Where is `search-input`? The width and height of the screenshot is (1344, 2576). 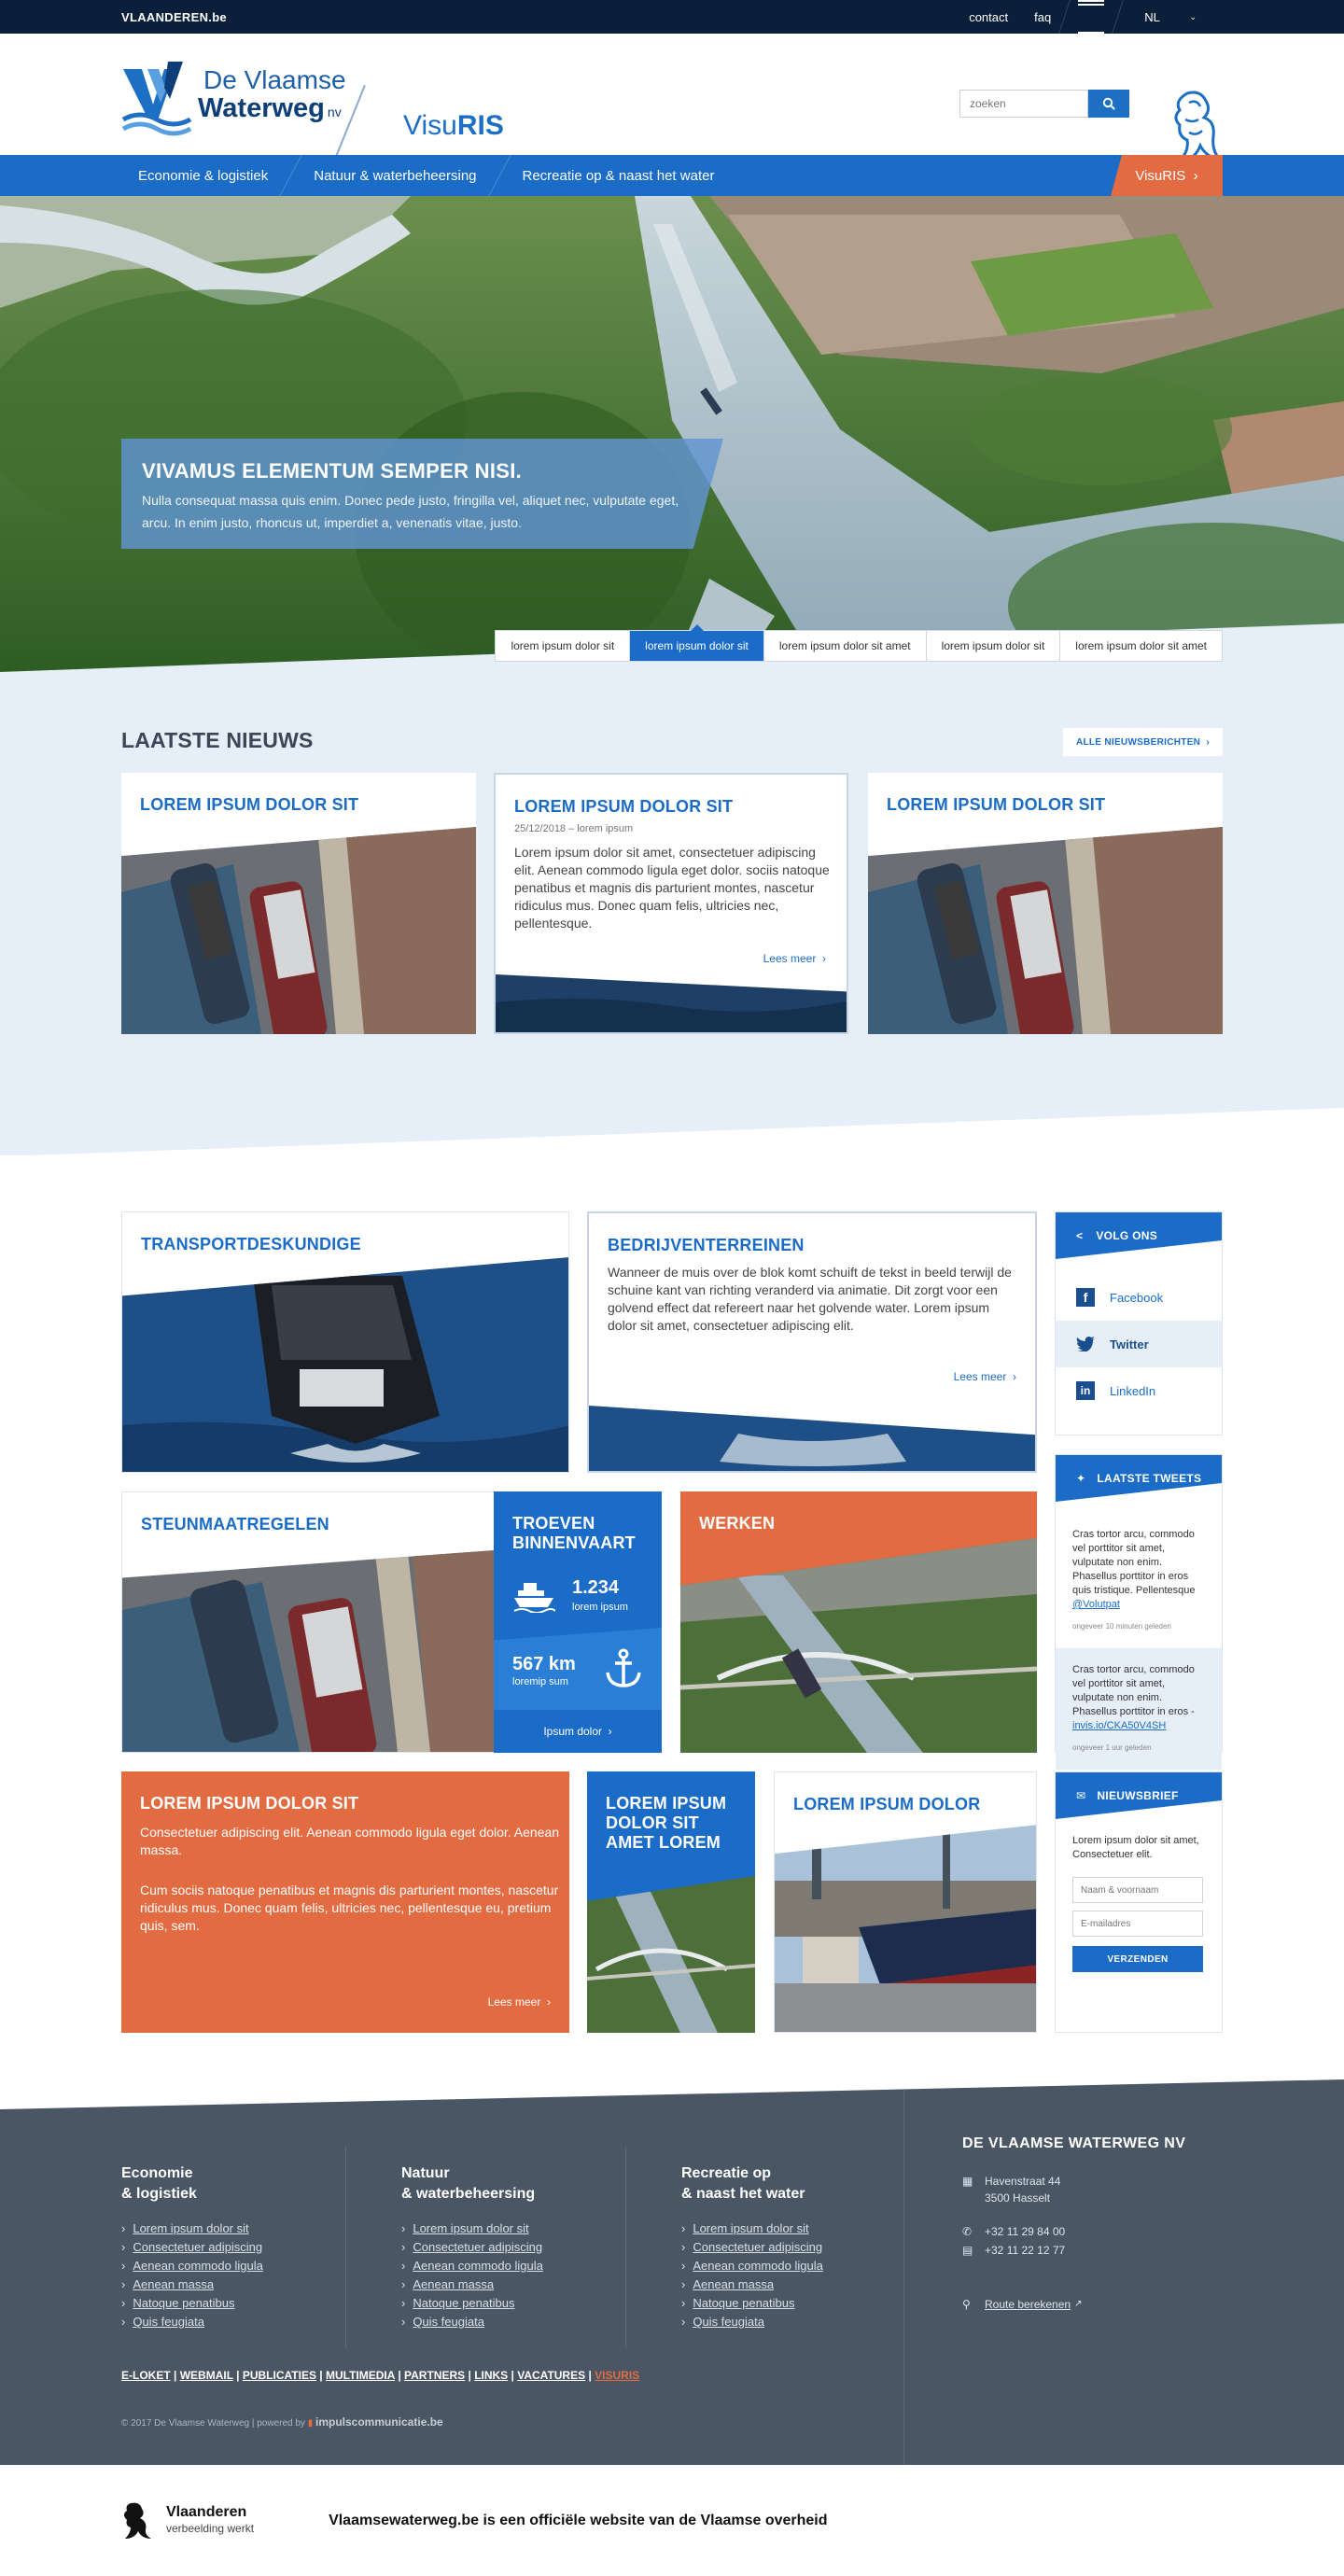
search-input is located at coordinates (1023, 104).